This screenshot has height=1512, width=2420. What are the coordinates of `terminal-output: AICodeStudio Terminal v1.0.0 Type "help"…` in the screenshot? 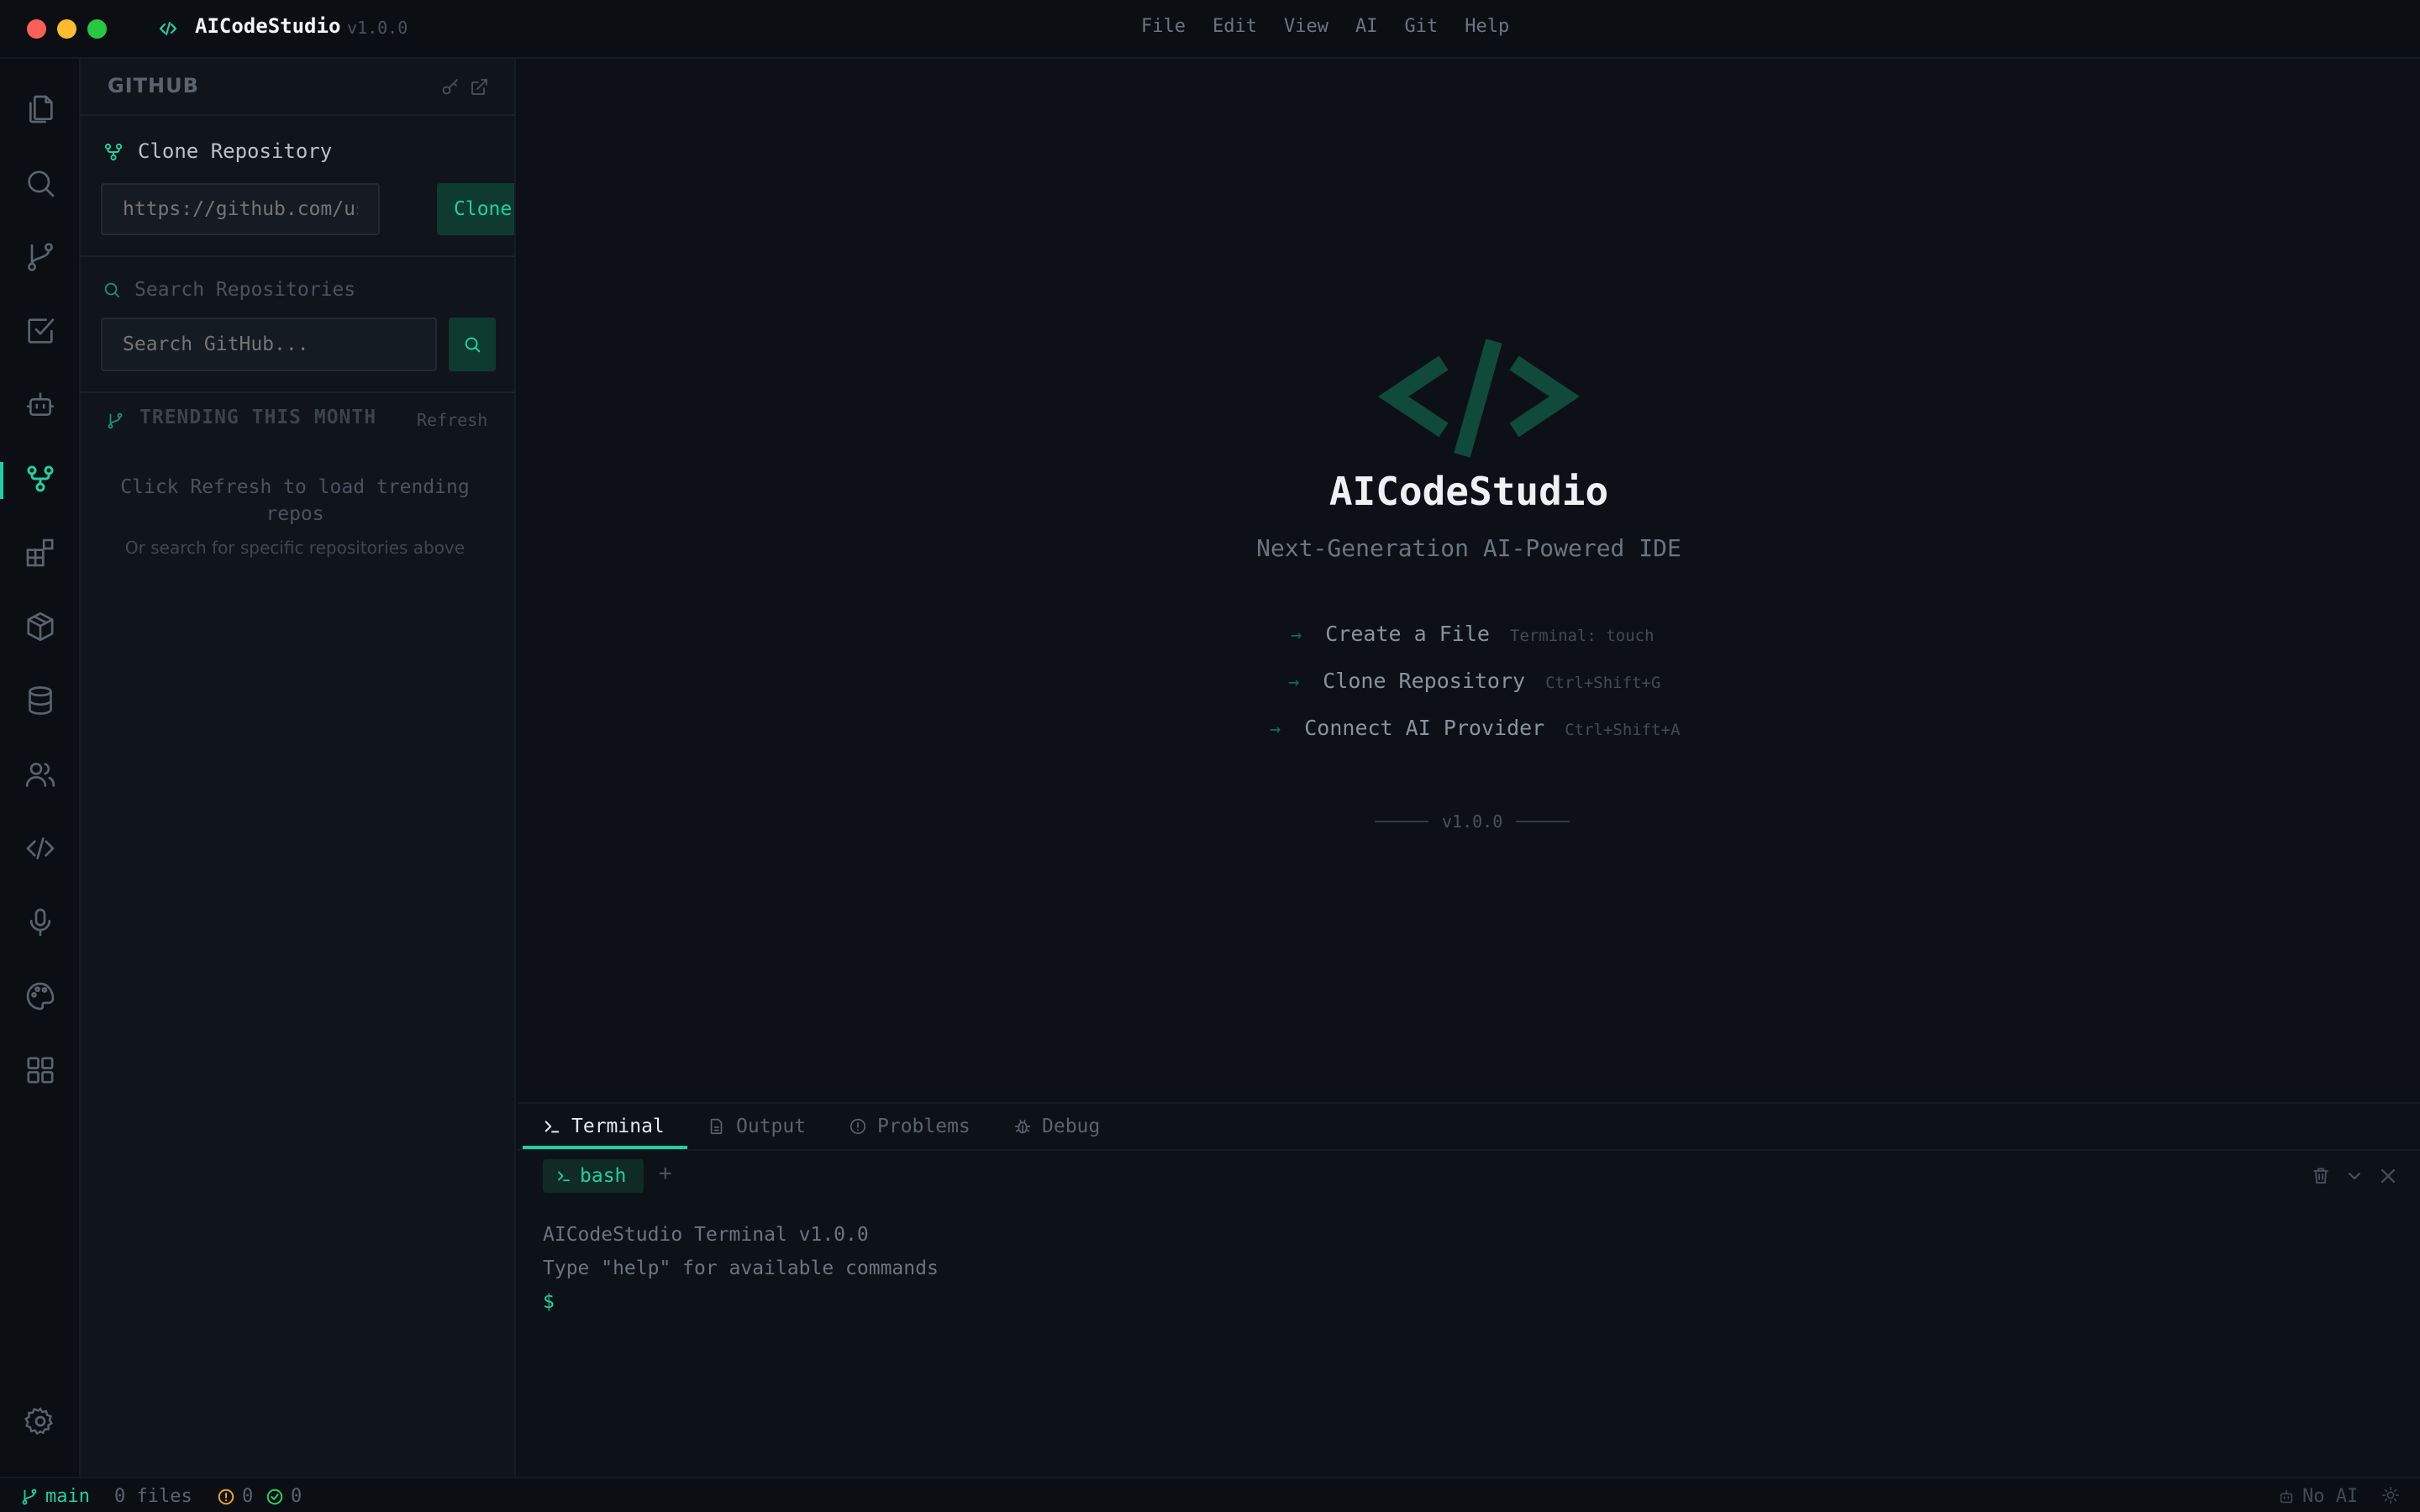 It's located at (741, 1268).